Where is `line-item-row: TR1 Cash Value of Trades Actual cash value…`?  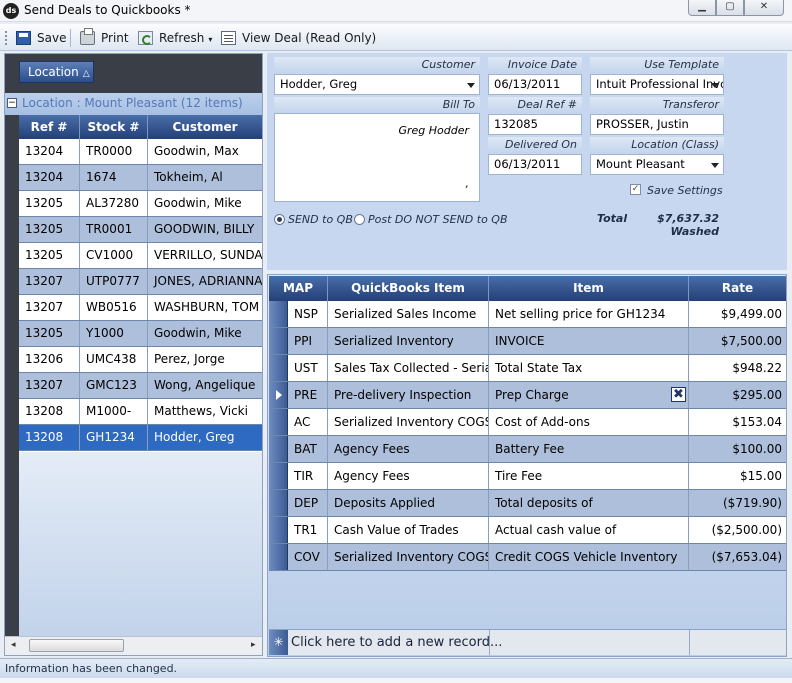 line-item-row: TR1 Cash Value of Trades Actual cash value… is located at coordinates (527, 530).